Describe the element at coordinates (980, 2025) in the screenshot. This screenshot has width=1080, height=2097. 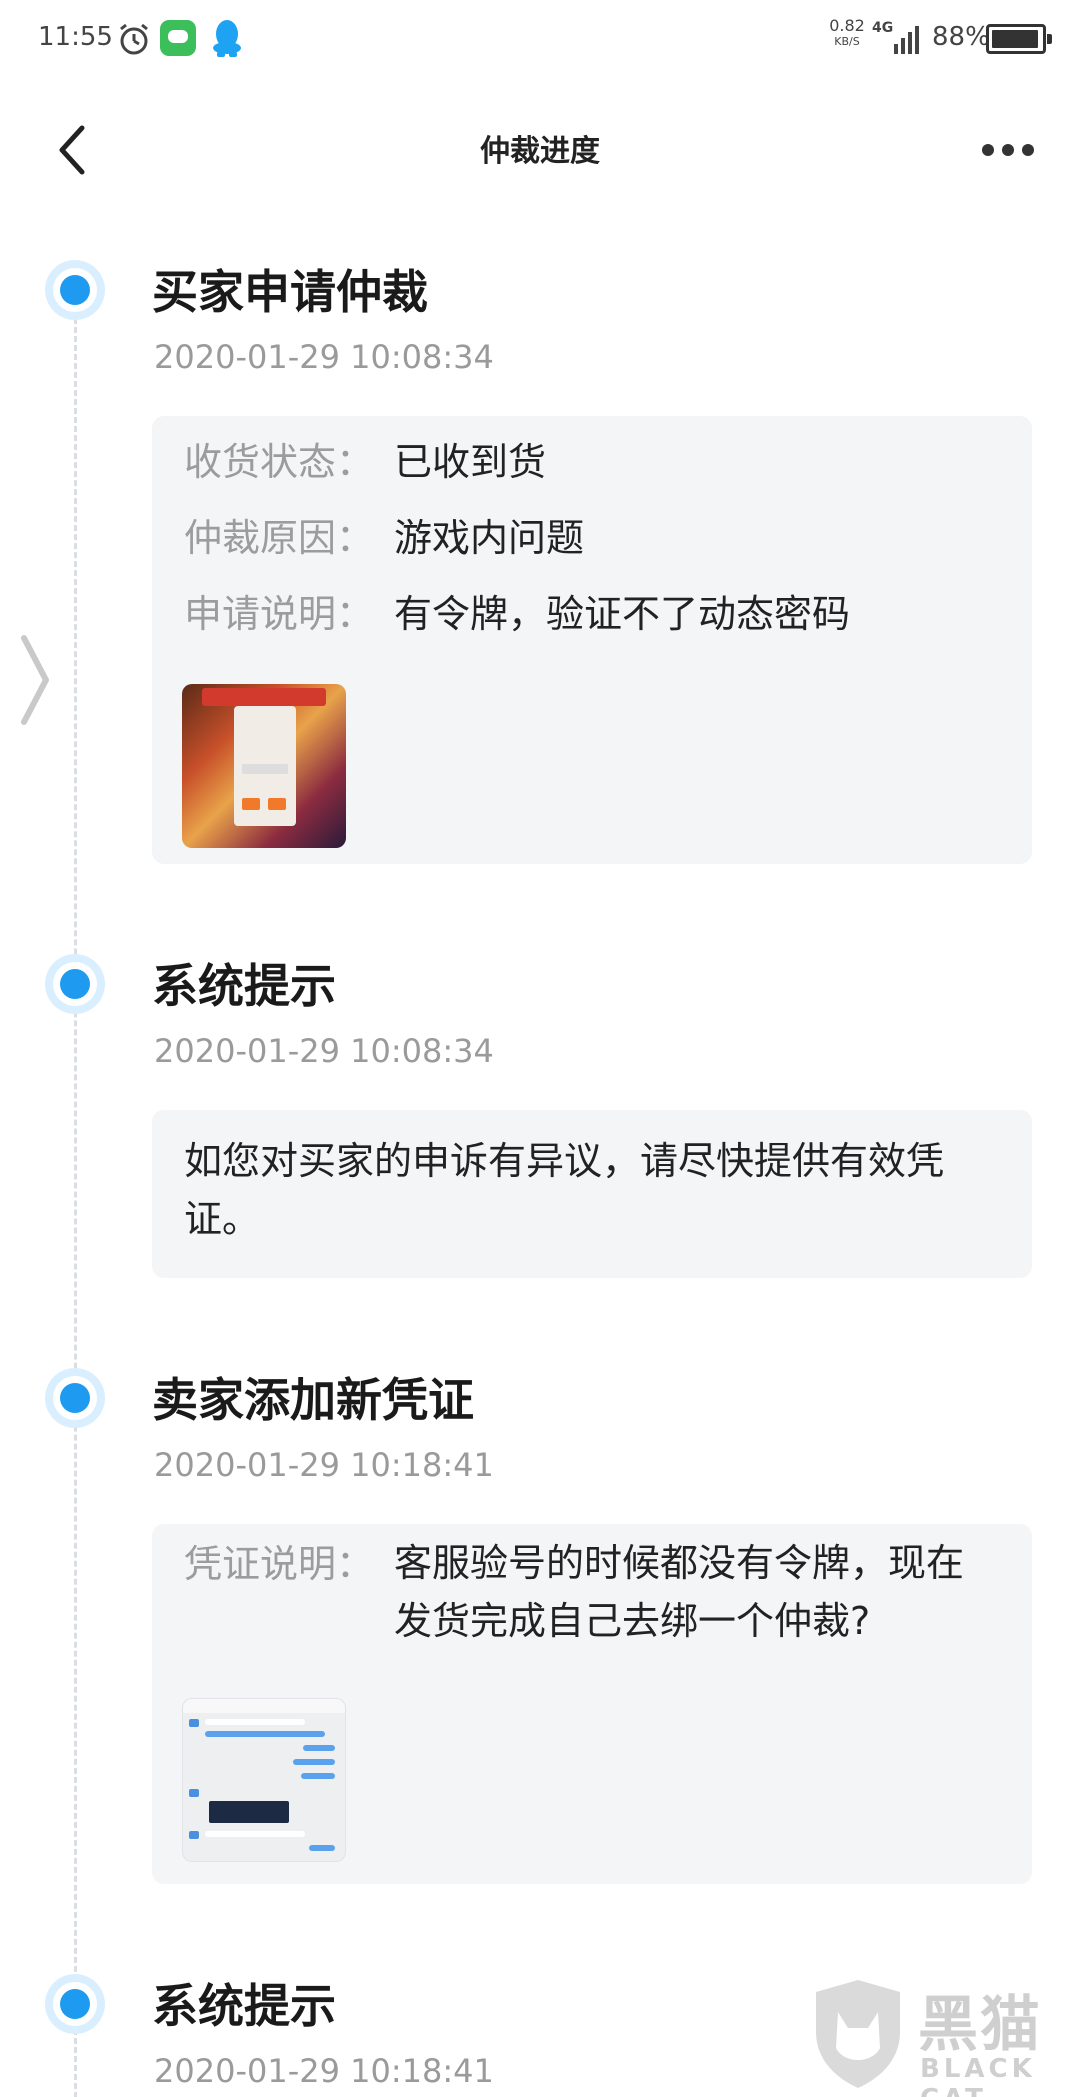
I see `watermark-text: 黑猫` at that location.